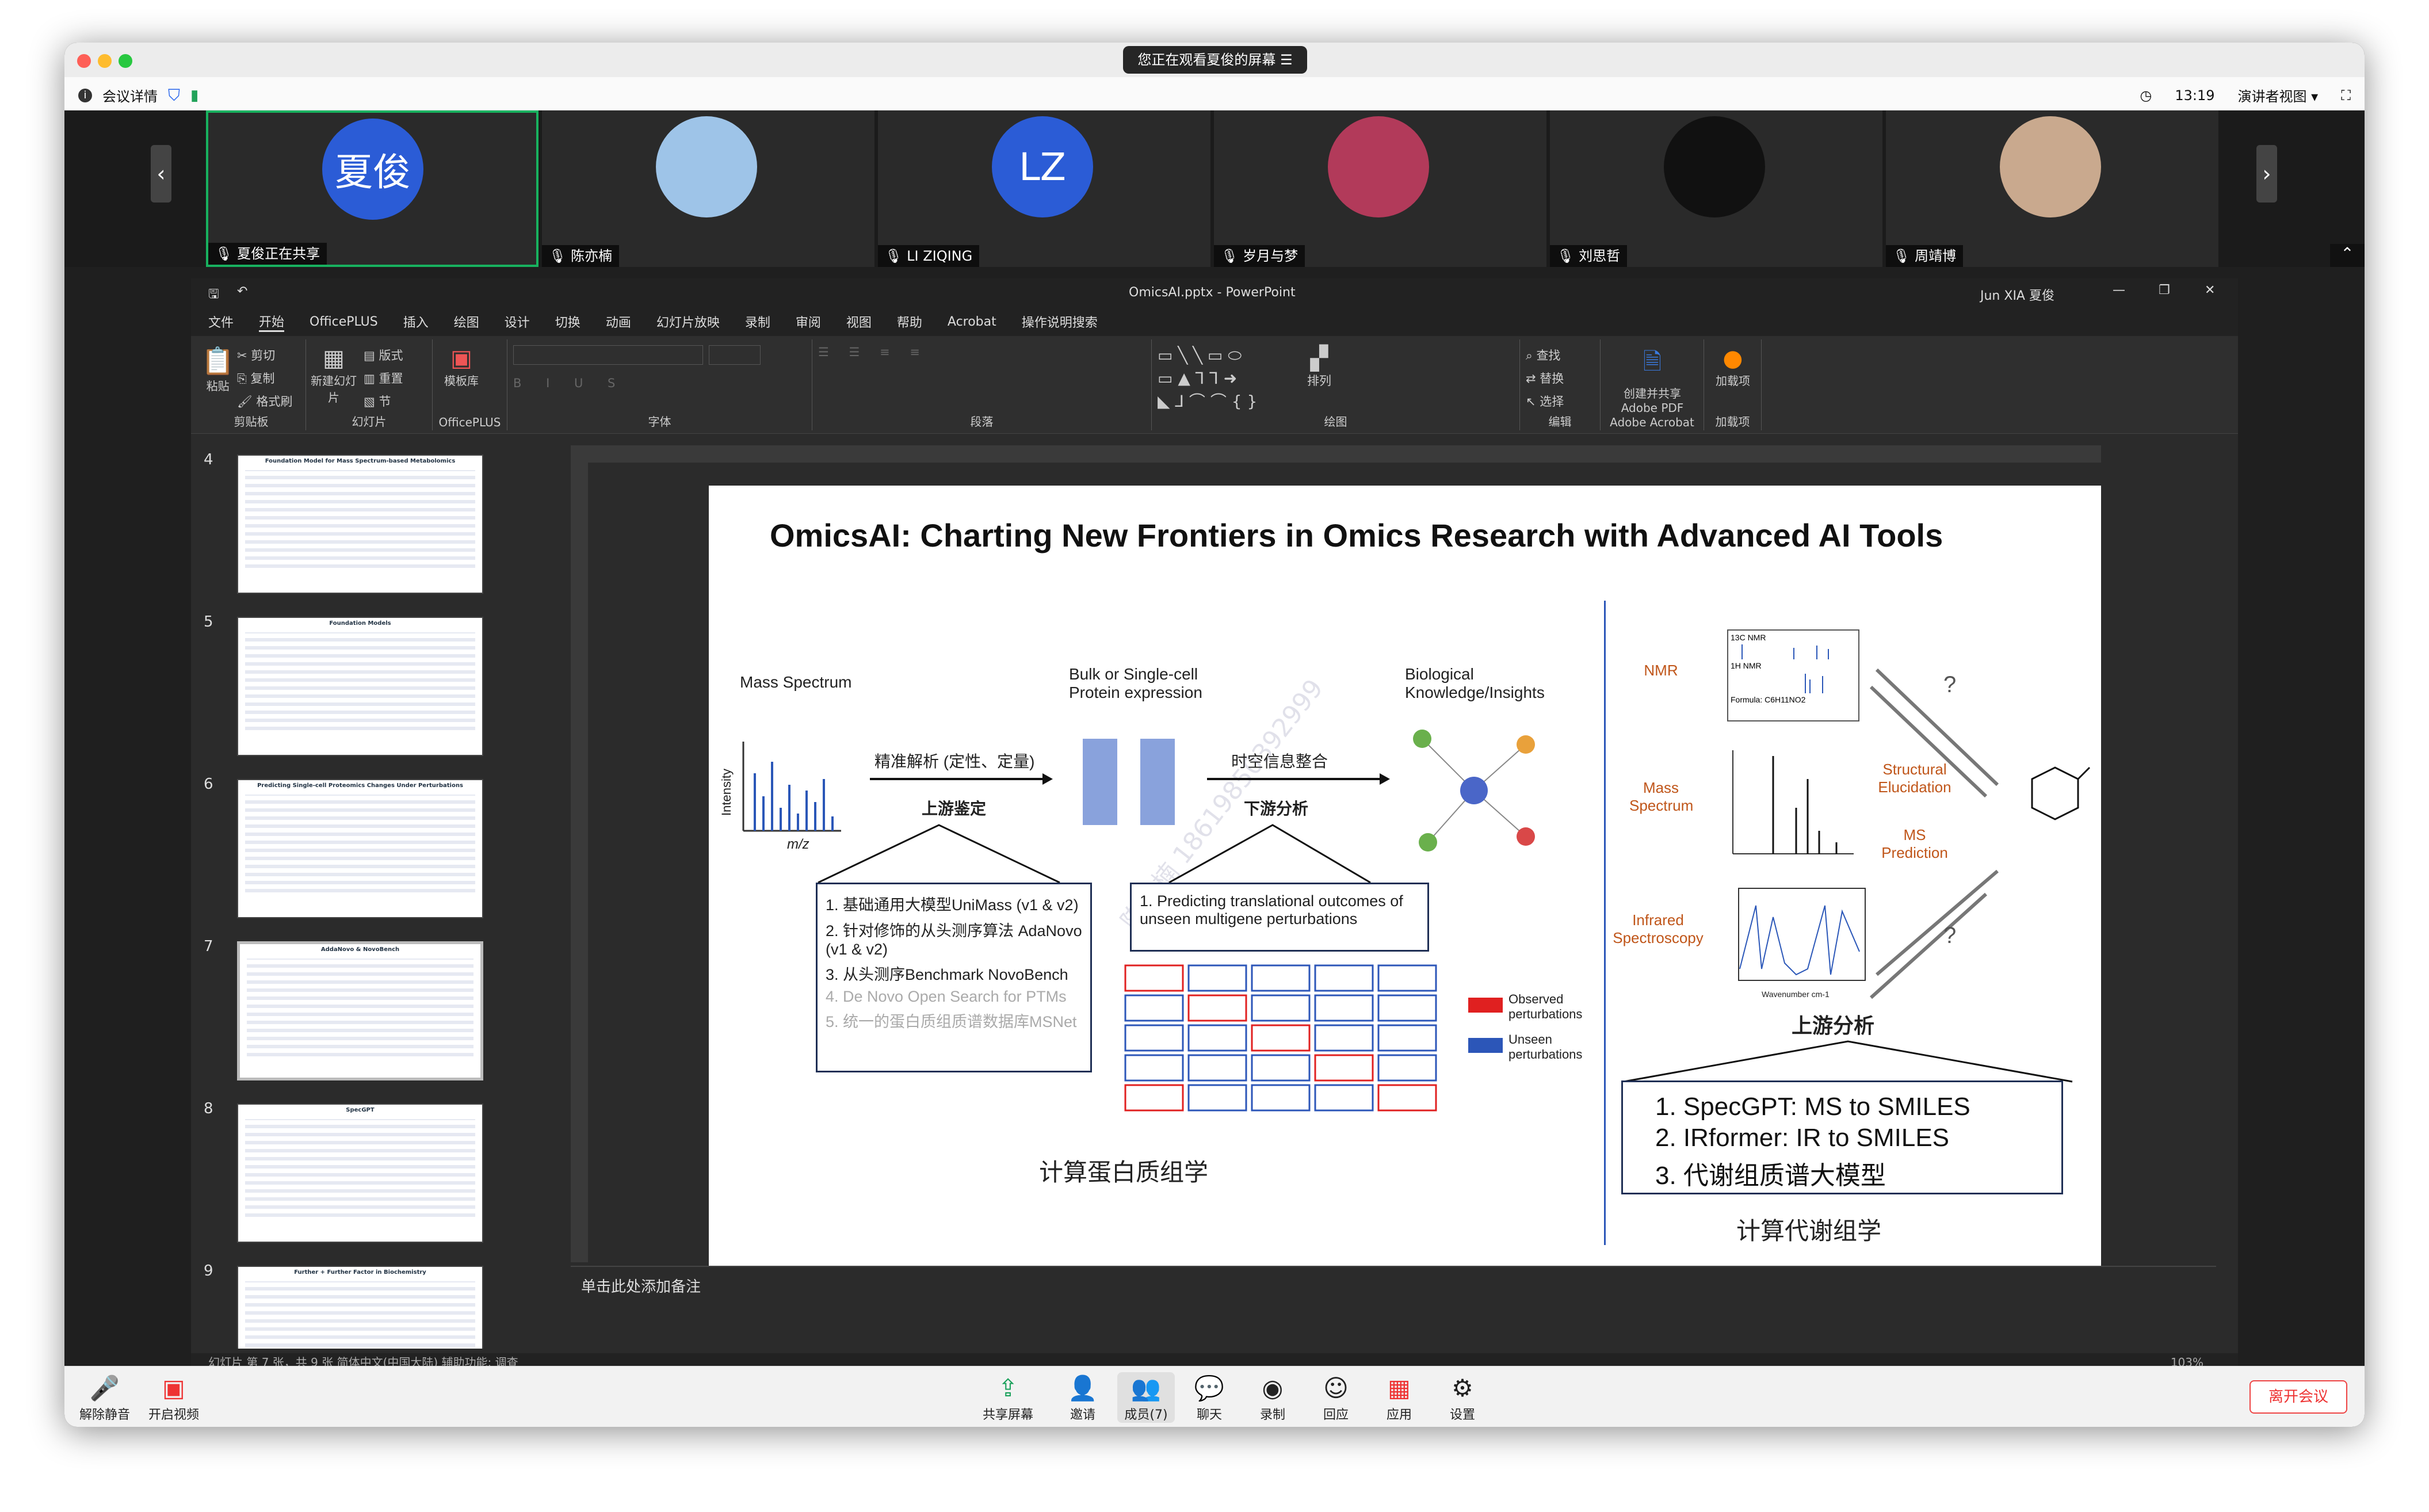  What do you see at coordinates (360, 1173) in the screenshot?
I see `slide-thumbnail: SpecGPT` at bounding box center [360, 1173].